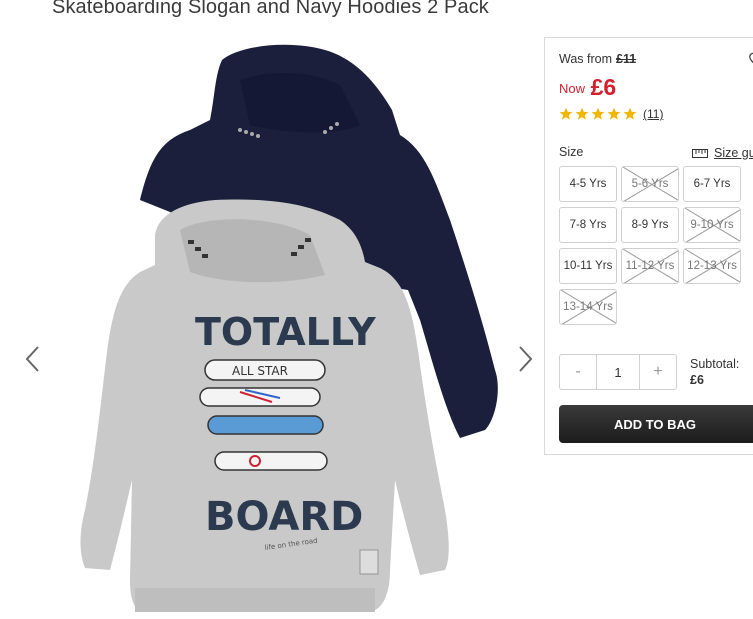 The image size is (753, 619). What do you see at coordinates (750, 59) in the screenshot?
I see `heart-icon` at bounding box center [750, 59].